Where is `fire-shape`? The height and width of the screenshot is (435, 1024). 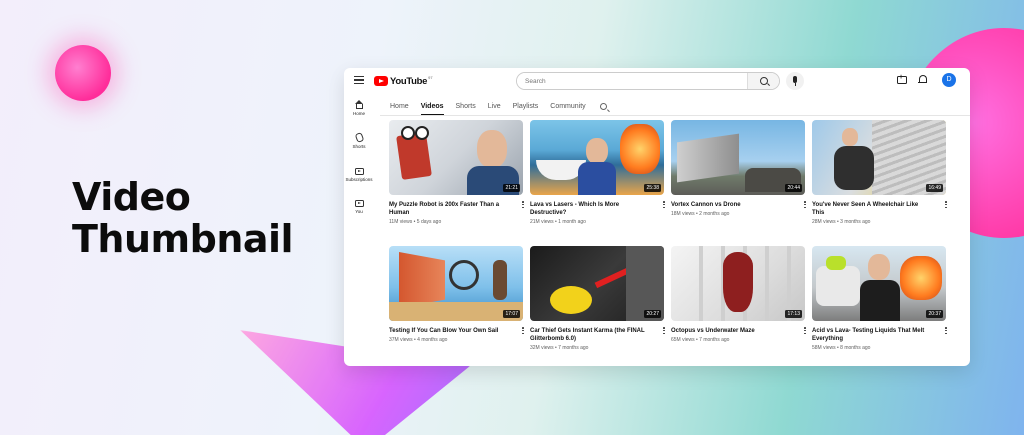
fire-shape is located at coordinates (640, 149).